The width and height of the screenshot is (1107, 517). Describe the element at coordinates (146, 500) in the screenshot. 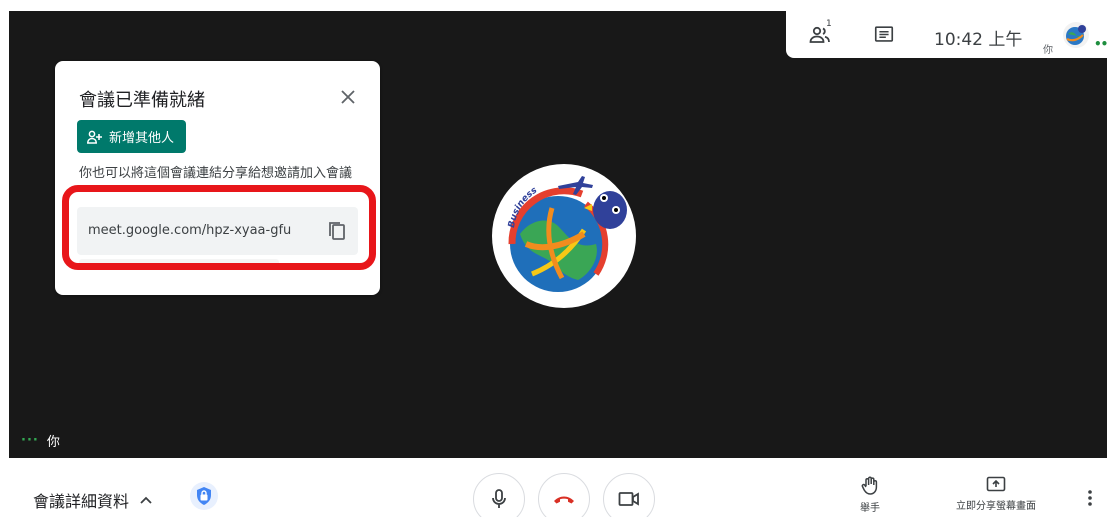

I see `chevron-up-icon` at that location.